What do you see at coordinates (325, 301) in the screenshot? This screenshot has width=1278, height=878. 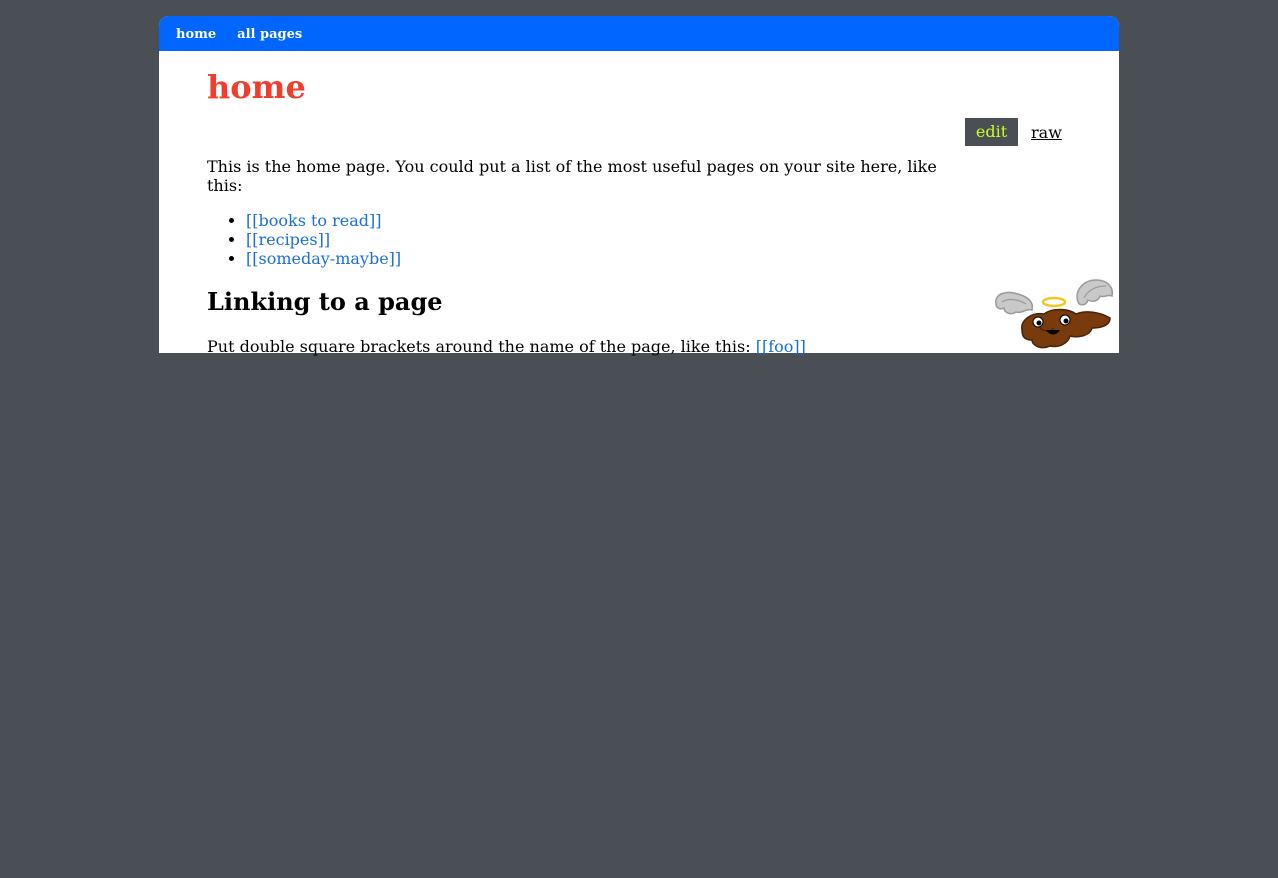 I see `section-heading: Linking to a page` at bounding box center [325, 301].